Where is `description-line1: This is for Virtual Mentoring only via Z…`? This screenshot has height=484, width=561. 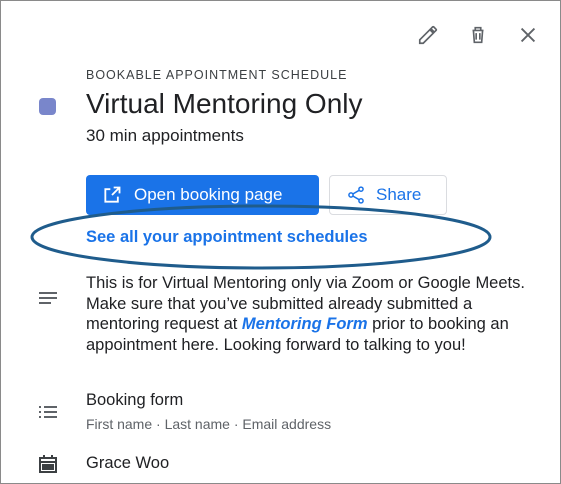 description-line1: This is for Virtual Mentoring only via Z… is located at coordinates (305, 283).